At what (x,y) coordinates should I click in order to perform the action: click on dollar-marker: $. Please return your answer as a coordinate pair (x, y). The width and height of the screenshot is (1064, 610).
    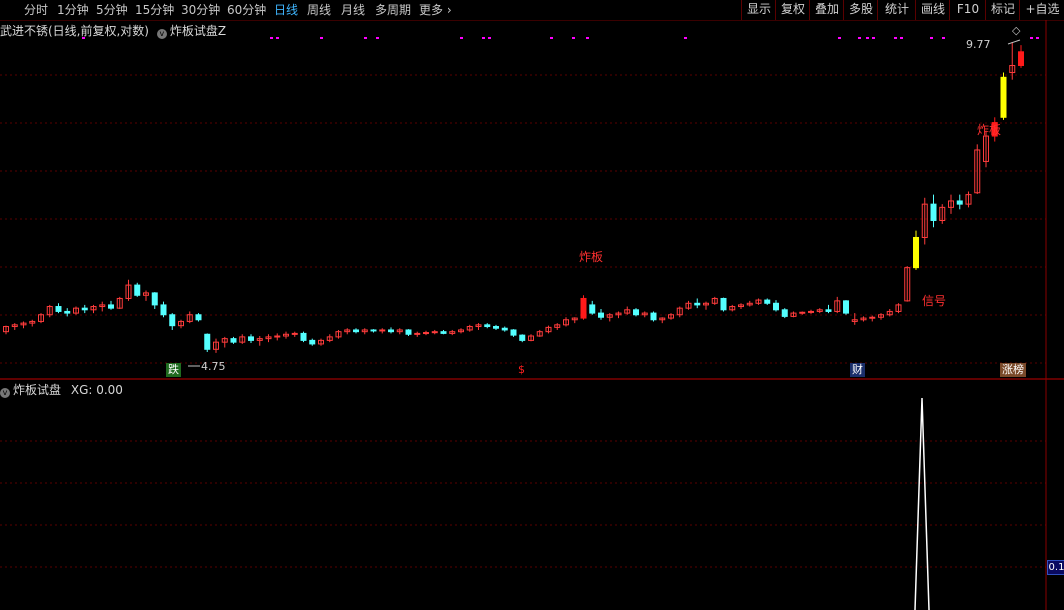
    Looking at the image, I should click on (521, 370).